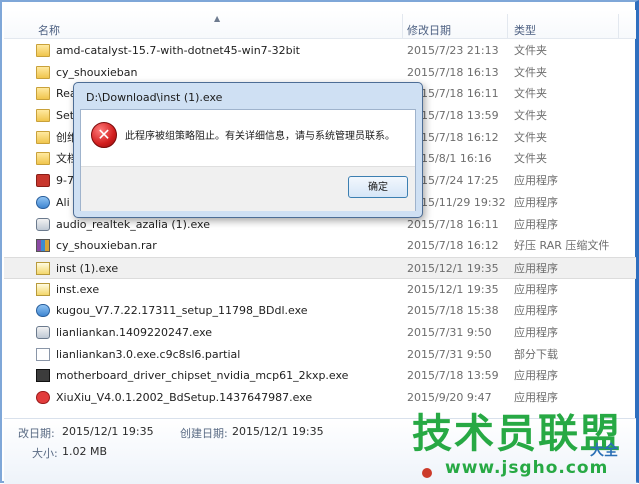 The width and height of the screenshot is (639, 484). Describe the element at coordinates (154, 97) in the screenshot. I see `dialog-title: D:\Download\inst (1).exe` at that location.